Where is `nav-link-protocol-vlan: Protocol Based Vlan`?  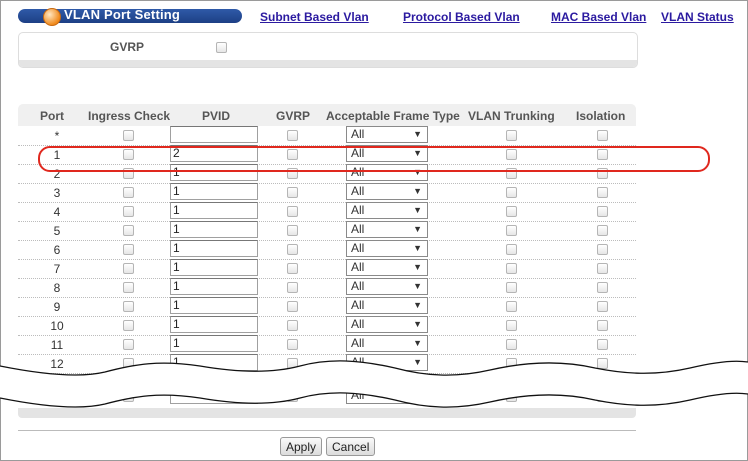 nav-link-protocol-vlan: Protocol Based Vlan is located at coordinates (461, 17).